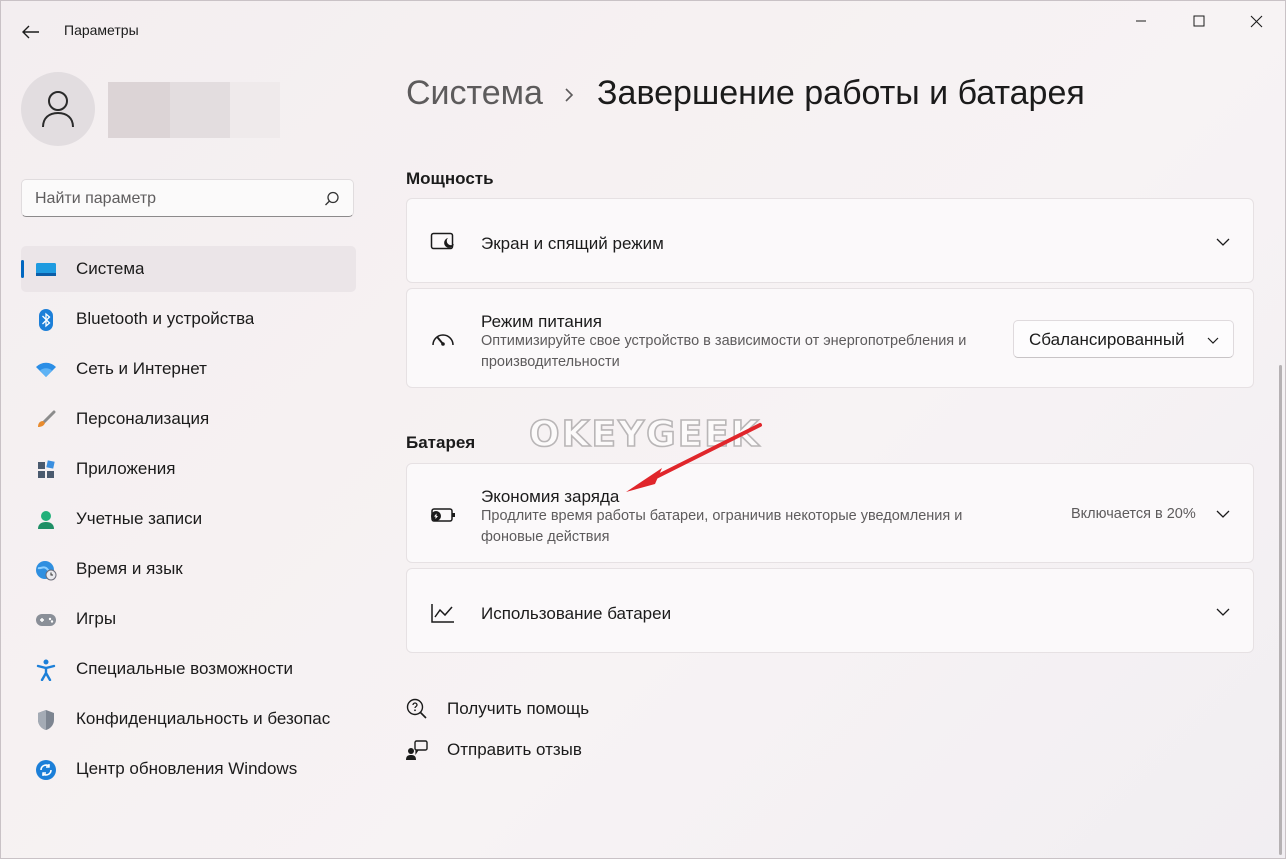  I want to click on screen-sleep-icon, so click(443, 242).